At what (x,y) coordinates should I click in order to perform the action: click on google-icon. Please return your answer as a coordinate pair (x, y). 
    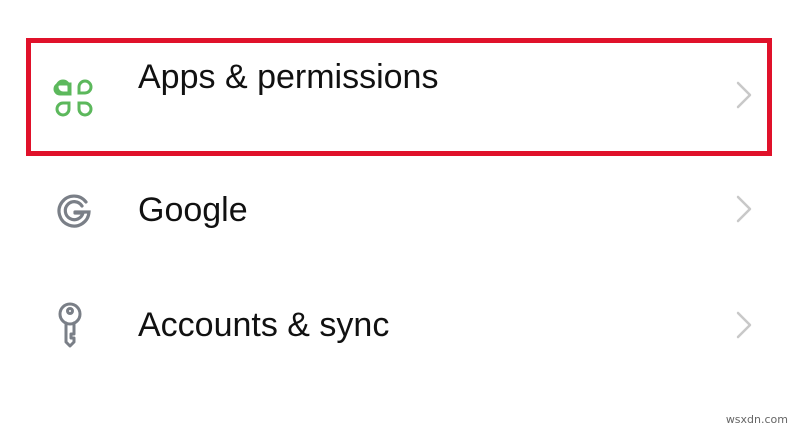
    Looking at the image, I should click on (74, 210).